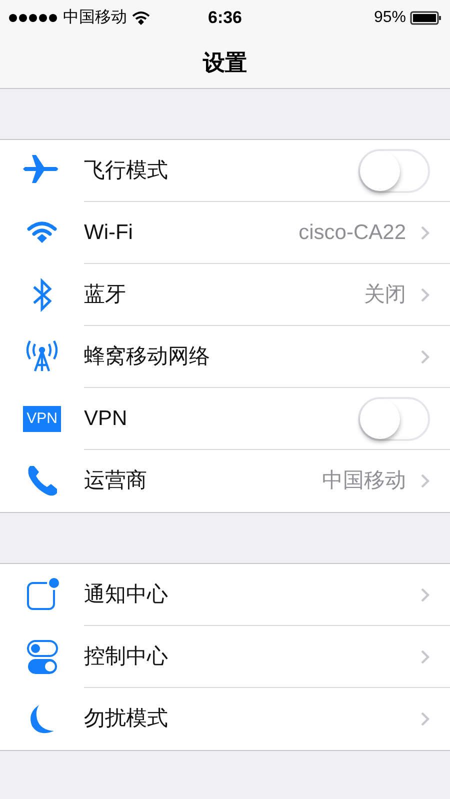  What do you see at coordinates (352, 233) in the screenshot?
I see `setting-value: cisco-CA22` at bounding box center [352, 233].